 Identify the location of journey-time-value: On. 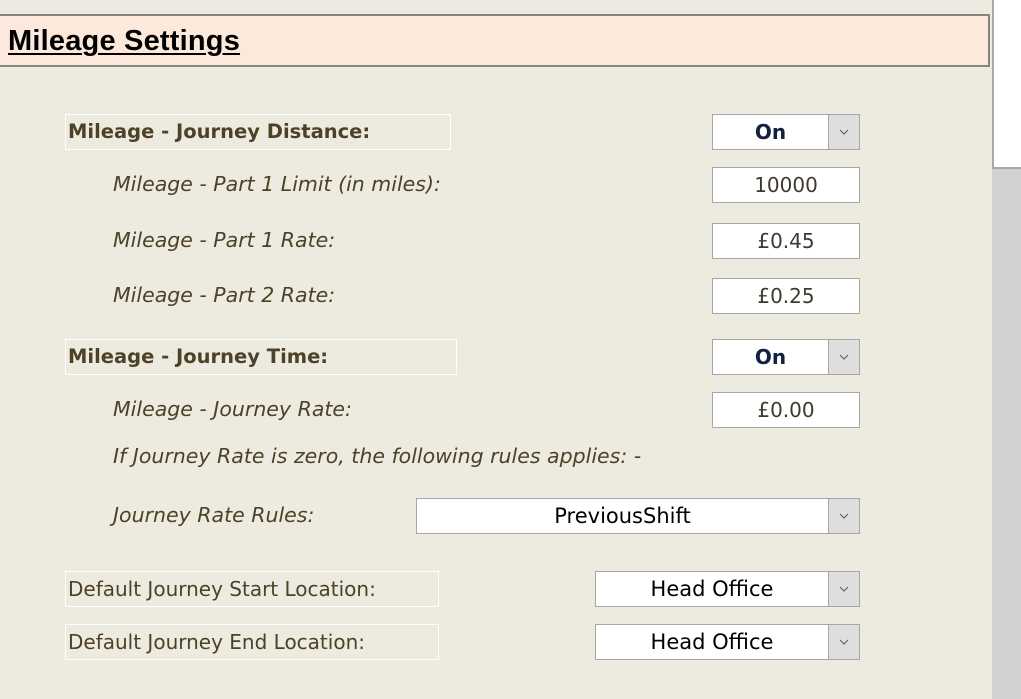
(770, 357).